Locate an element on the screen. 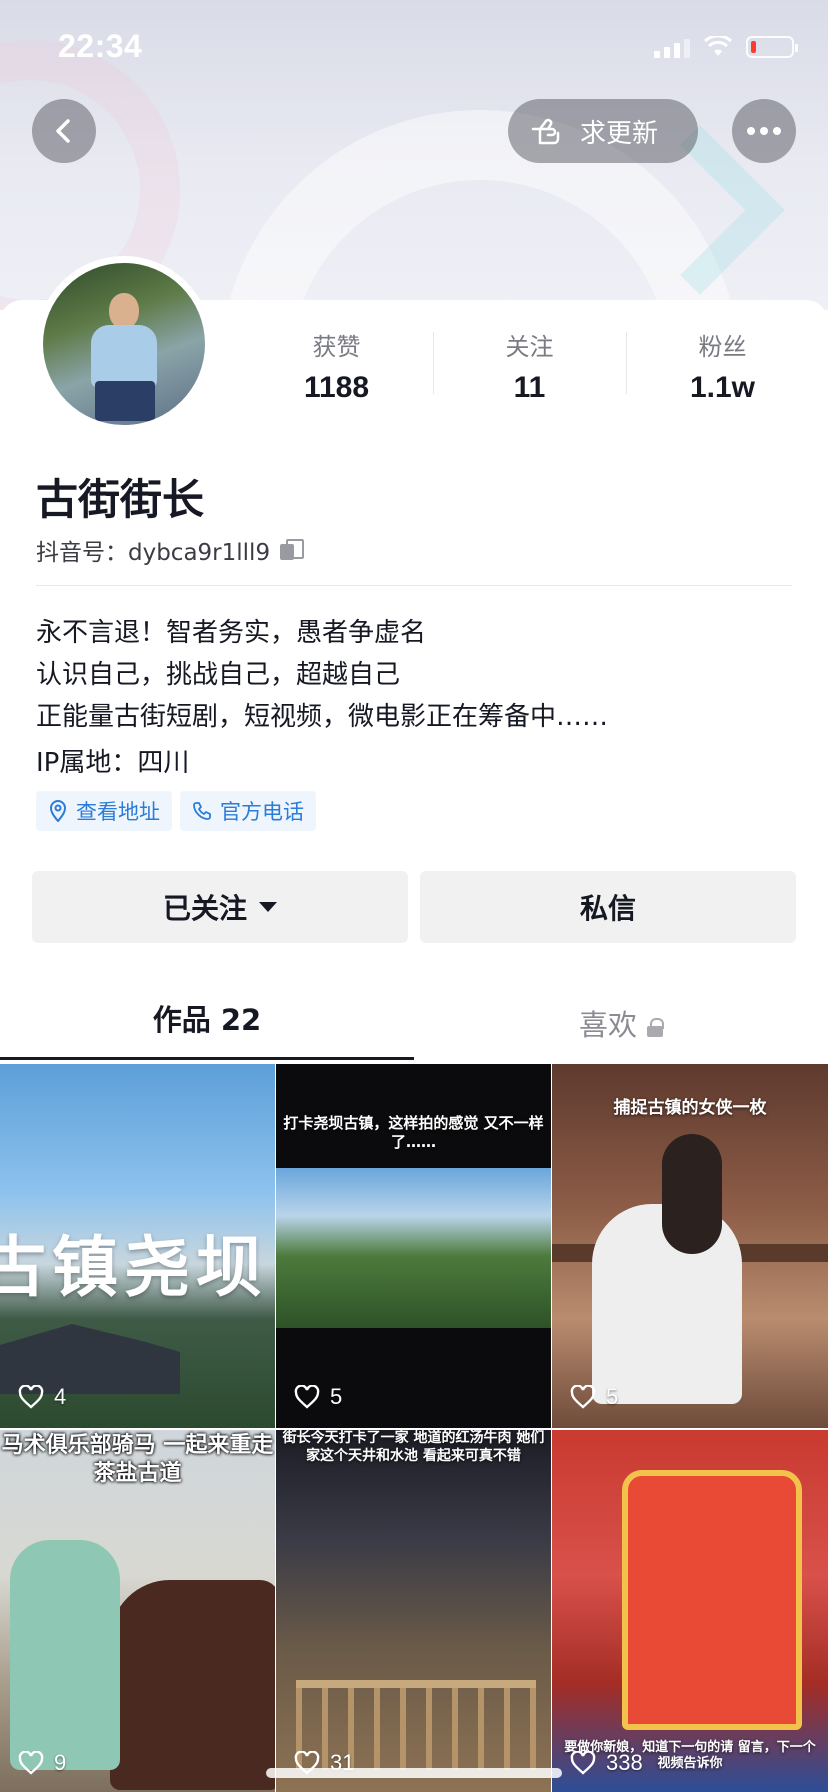  request-update-button: 求更新 is located at coordinates (603, 131).